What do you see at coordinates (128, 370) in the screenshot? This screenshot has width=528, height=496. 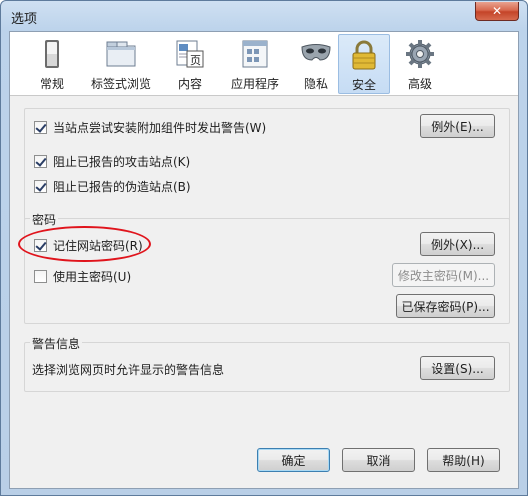 I see `warnings-description: 选择浏览网页时允许显示的警告信息` at bounding box center [128, 370].